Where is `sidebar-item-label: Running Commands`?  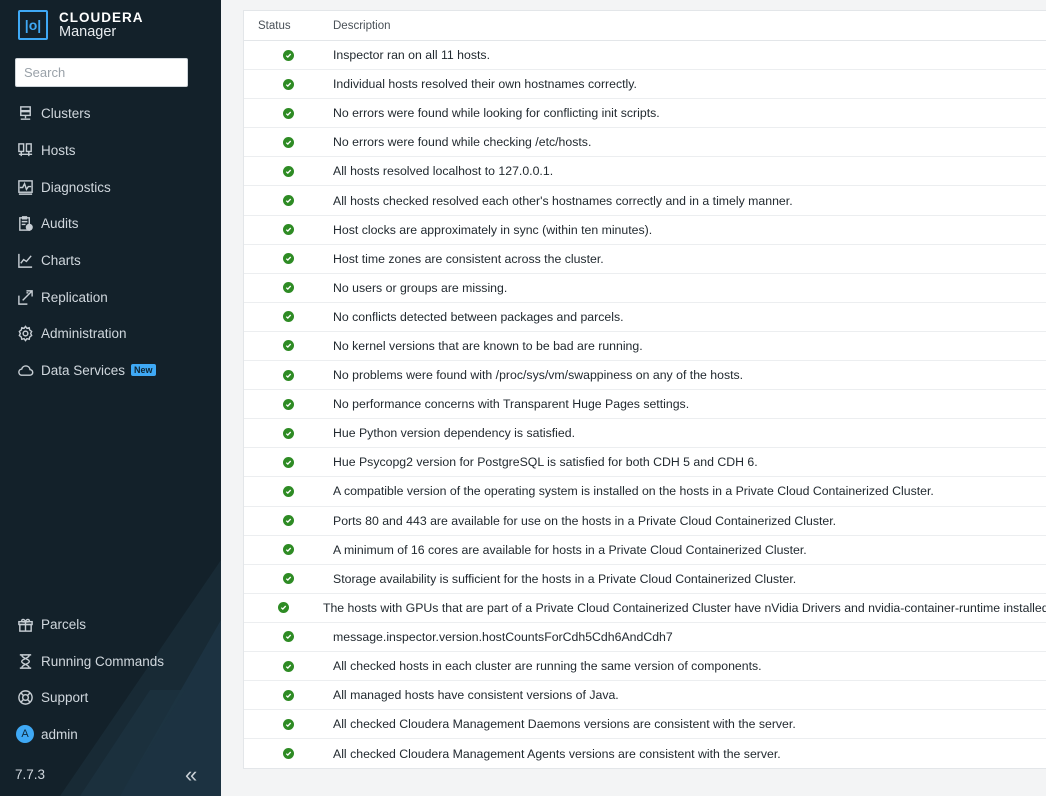 sidebar-item-label: Running Commands is located at coordinates (103, 661).